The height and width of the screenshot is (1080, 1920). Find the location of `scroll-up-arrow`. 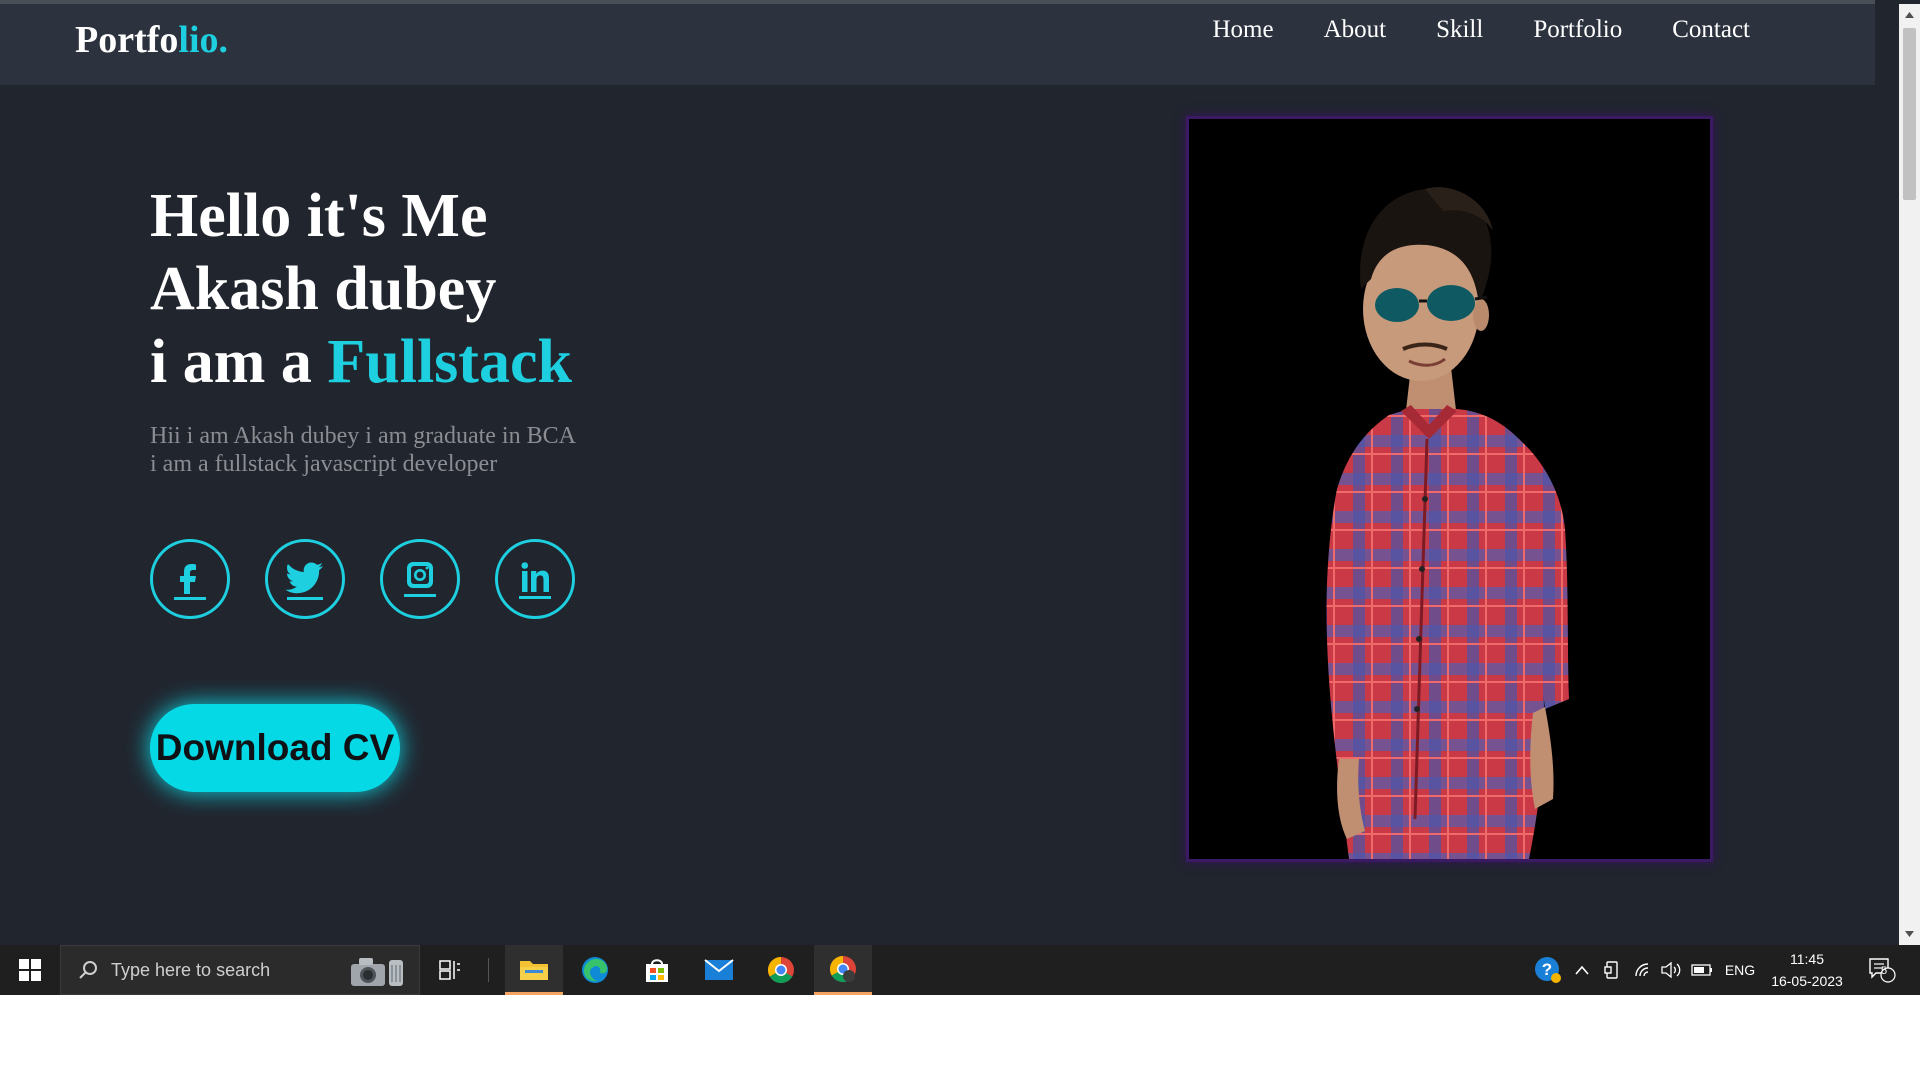

scroll-up-arrow is located at coordinates (1909, 15).